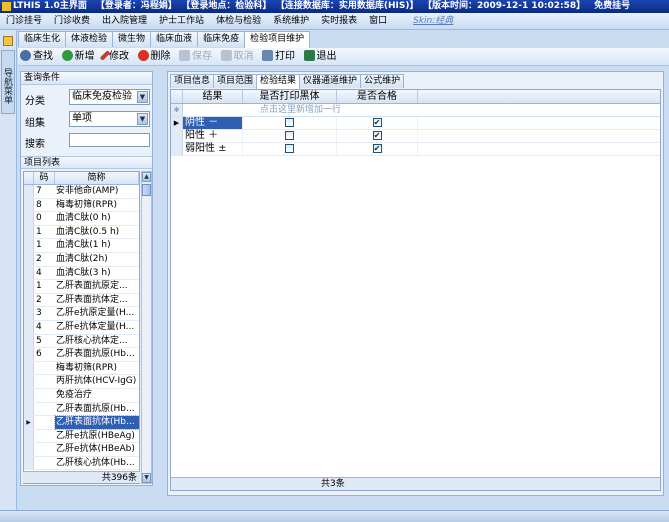 This screenshot has width=669, height=522. What do you see at coordinates (37, 57) in the screenshot?
I see `find-button: 查找` at bounding box center [37, 57].